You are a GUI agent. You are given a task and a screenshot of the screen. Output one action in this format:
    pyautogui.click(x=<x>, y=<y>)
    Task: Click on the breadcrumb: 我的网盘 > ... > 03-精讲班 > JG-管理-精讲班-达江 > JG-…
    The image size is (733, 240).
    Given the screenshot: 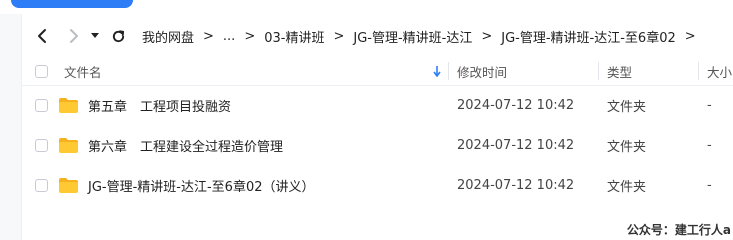 What is the action you would take?
    pyautogui.click(x=421, y=36)
    